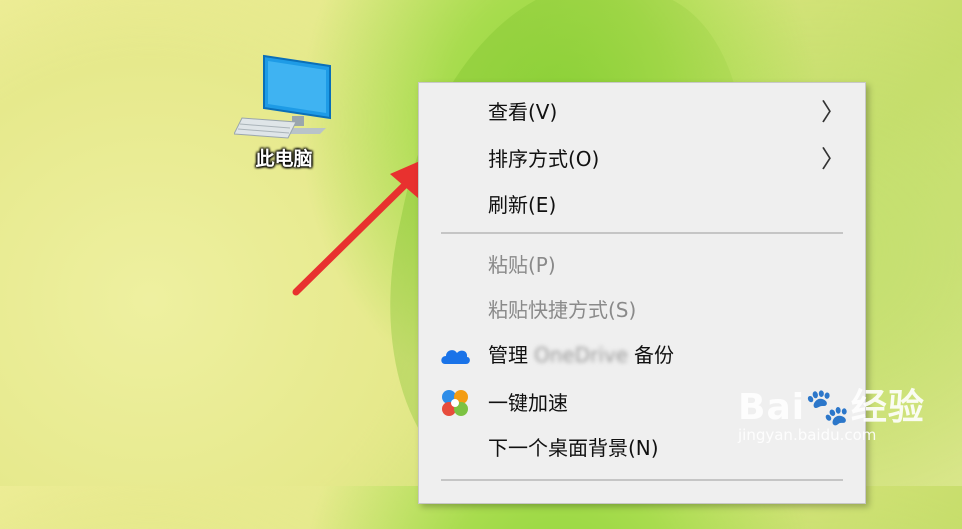  Describe the element at coordinates (642, 310) in the screenshot. I see `menu-item-paste-shortcut: 粘贴快捷方式(S)` at that location.